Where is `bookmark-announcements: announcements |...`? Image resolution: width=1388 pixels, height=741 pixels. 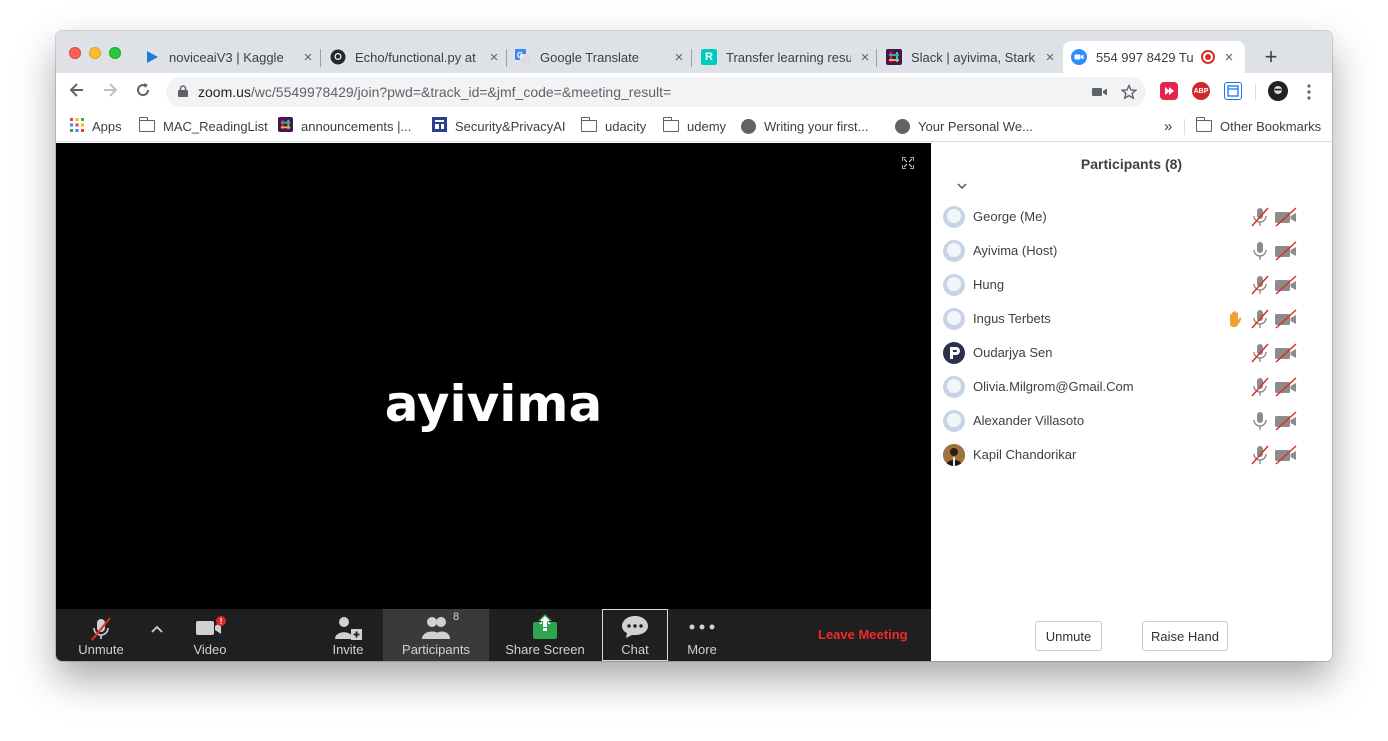 bookmark-announcements: announcements |... is located at coordinates (344, 126).